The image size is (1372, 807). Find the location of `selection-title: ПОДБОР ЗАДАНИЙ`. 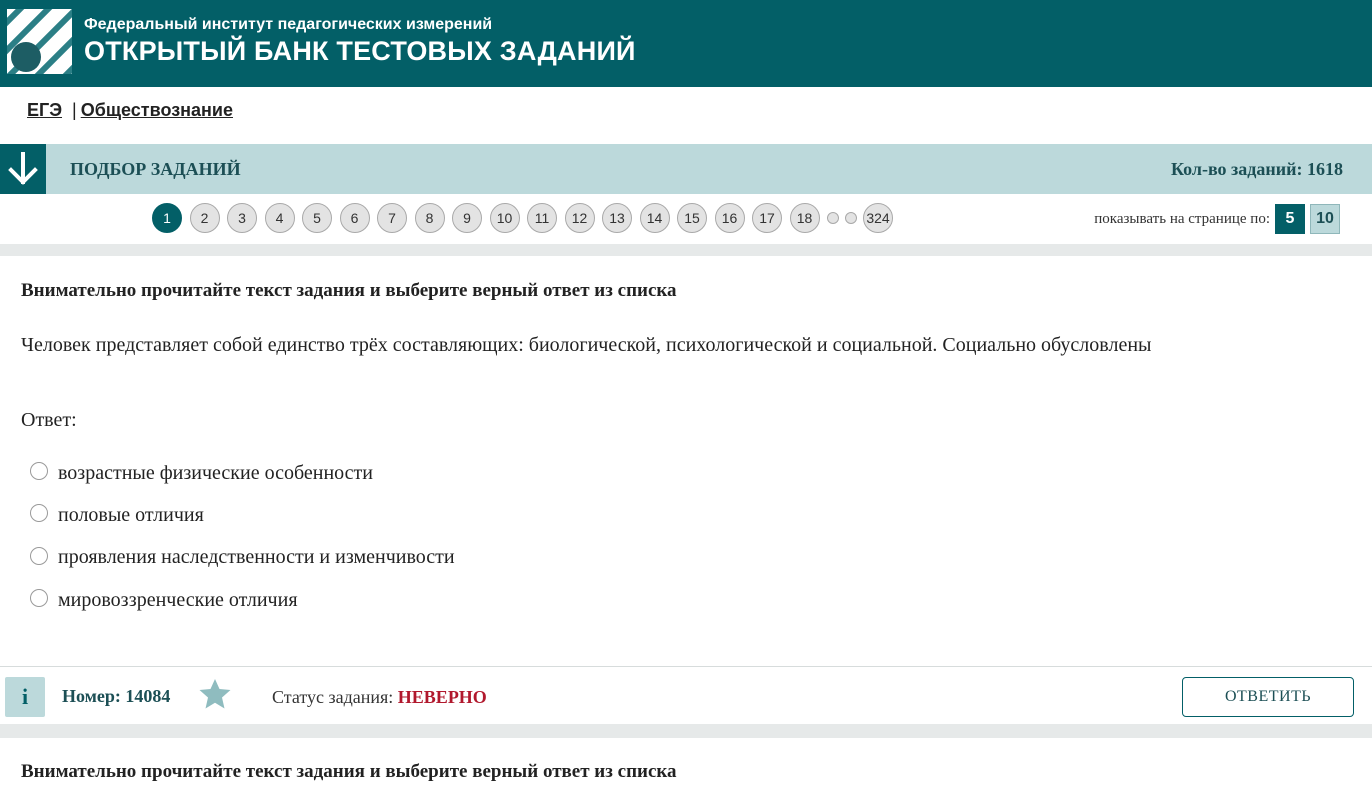

selection-title: ПОДБОР ЗАДАНИЙ is located at coordinates (155, 169).